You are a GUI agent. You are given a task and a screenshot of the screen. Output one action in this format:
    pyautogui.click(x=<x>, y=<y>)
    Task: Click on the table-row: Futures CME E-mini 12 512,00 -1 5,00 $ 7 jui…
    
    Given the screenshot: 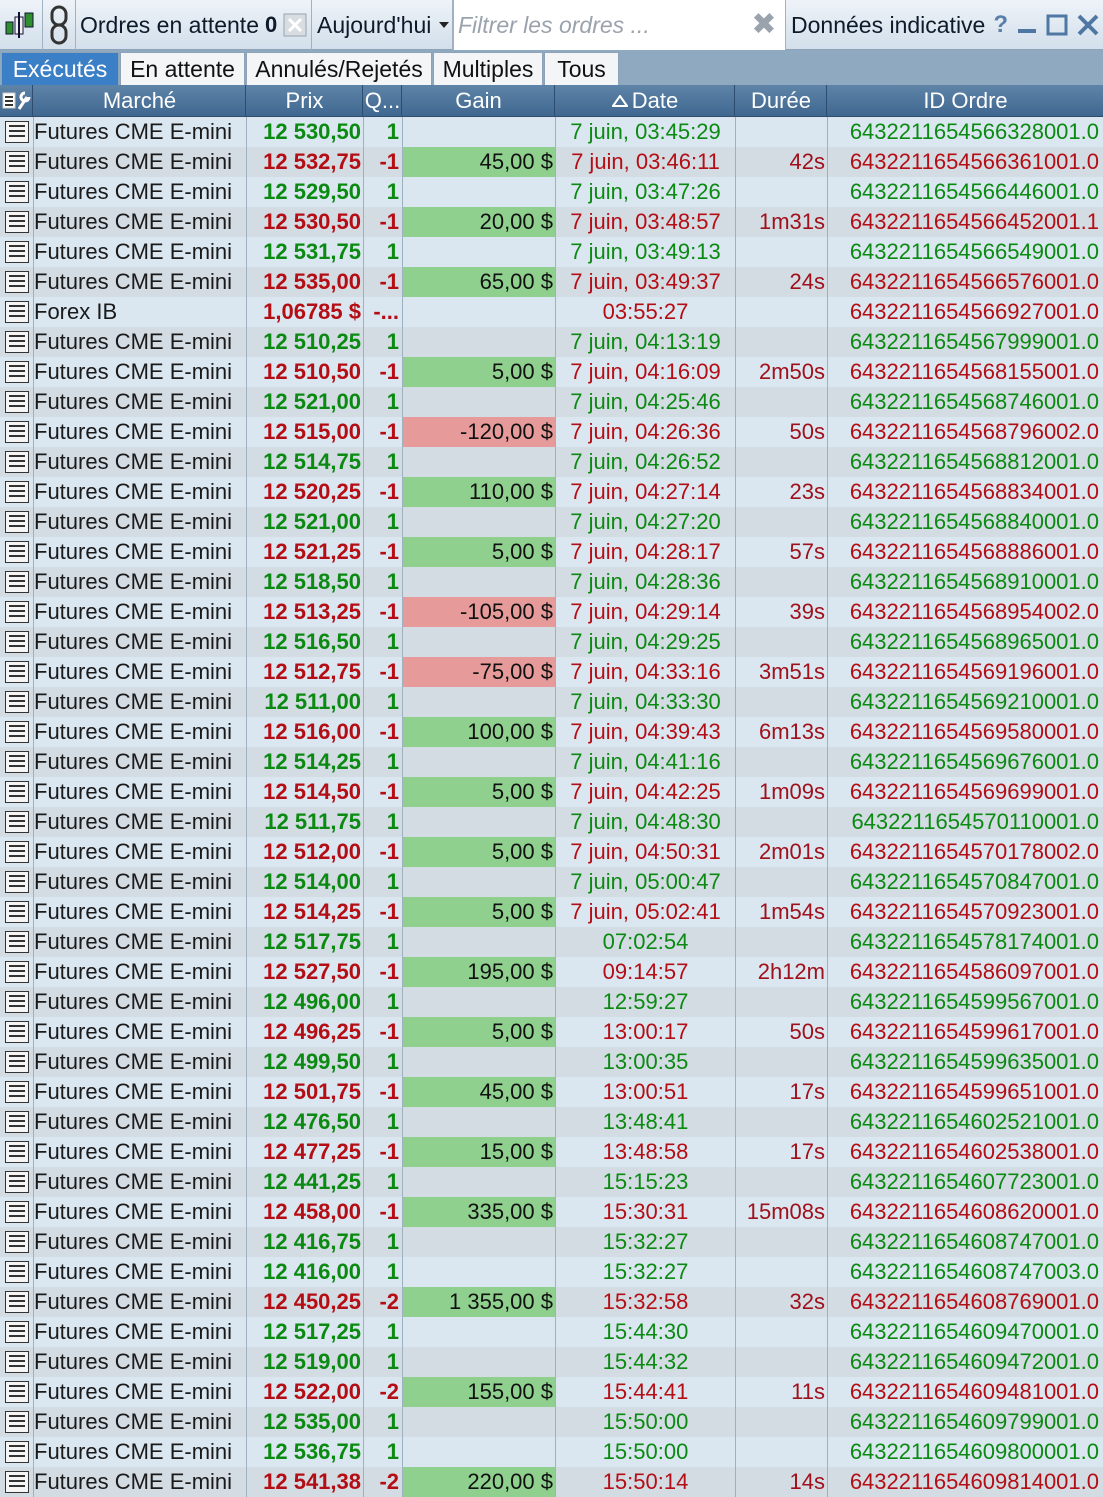 What is the action you would take?
    pyautogui.click(x=551, y=852)
    